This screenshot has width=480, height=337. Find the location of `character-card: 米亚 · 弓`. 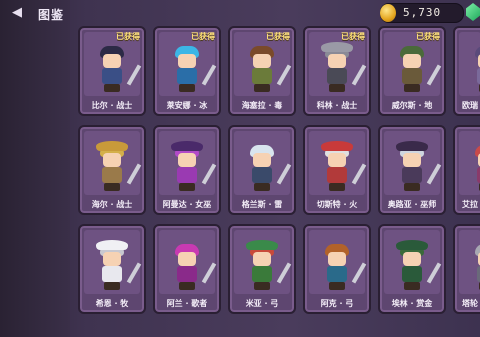

character-card: 米亚 · 弓 is located at coordinates (262, 269).